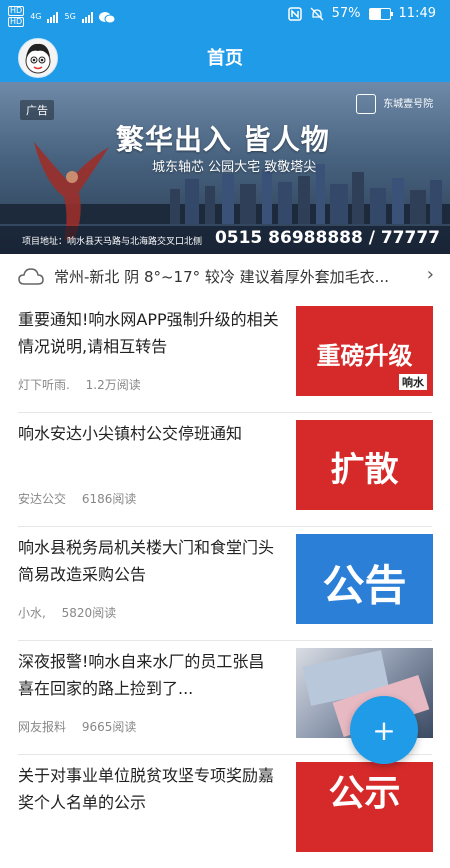 This screenshot has height=868, width=450. I want to click on ad-headline: 繁华出入 皆人物, so click(223, 139).